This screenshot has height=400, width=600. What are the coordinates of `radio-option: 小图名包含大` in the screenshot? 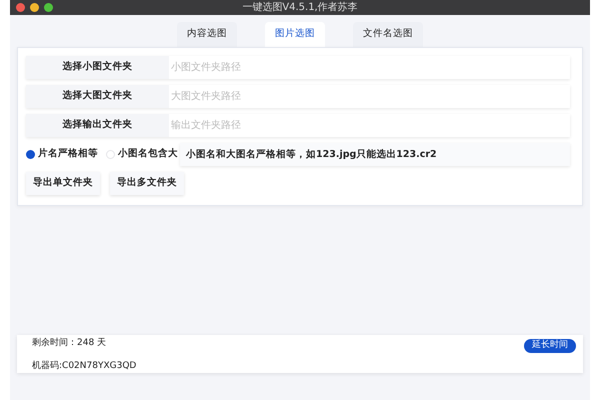 It's located at (142, 154).